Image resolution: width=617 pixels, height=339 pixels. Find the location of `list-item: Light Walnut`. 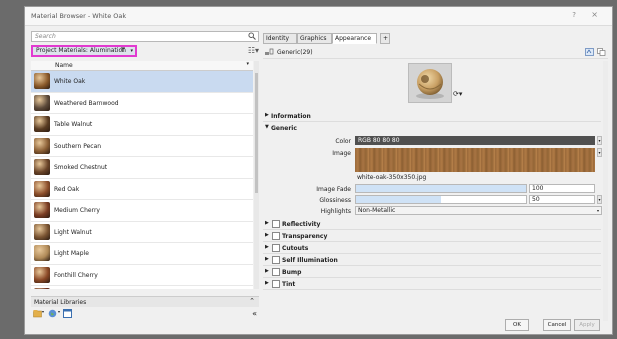

list-item: Light Walnut is located at coordinates (142, 232).